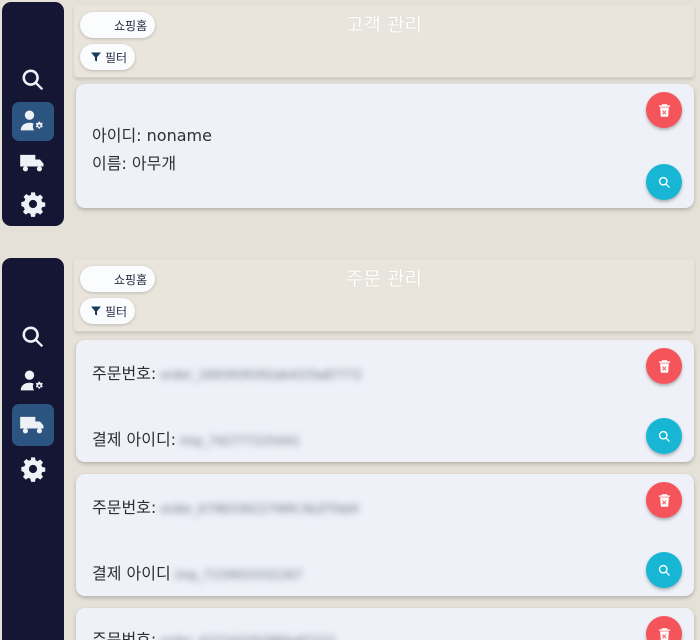 The width and height of the screenshot is (700, 640). I want to click on page-header: 주문 관리 쇼핑홈 필터, so click(384, 296).